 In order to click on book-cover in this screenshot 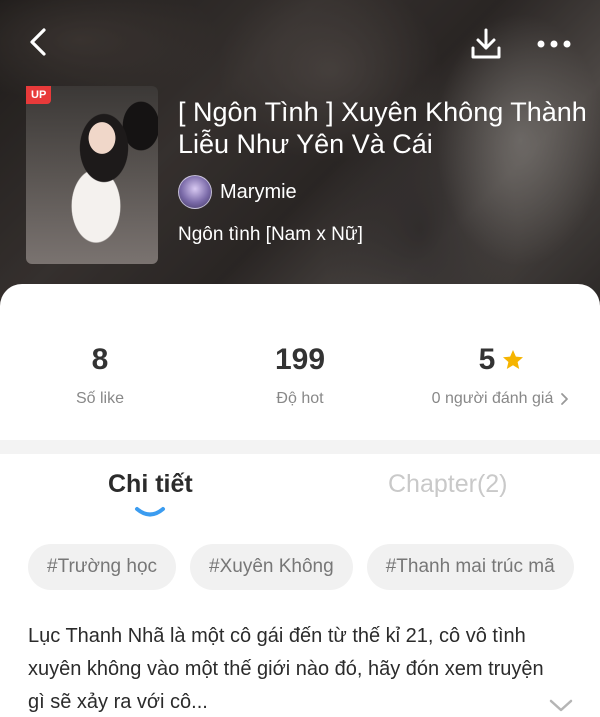, I will do `click(92, 175)`.